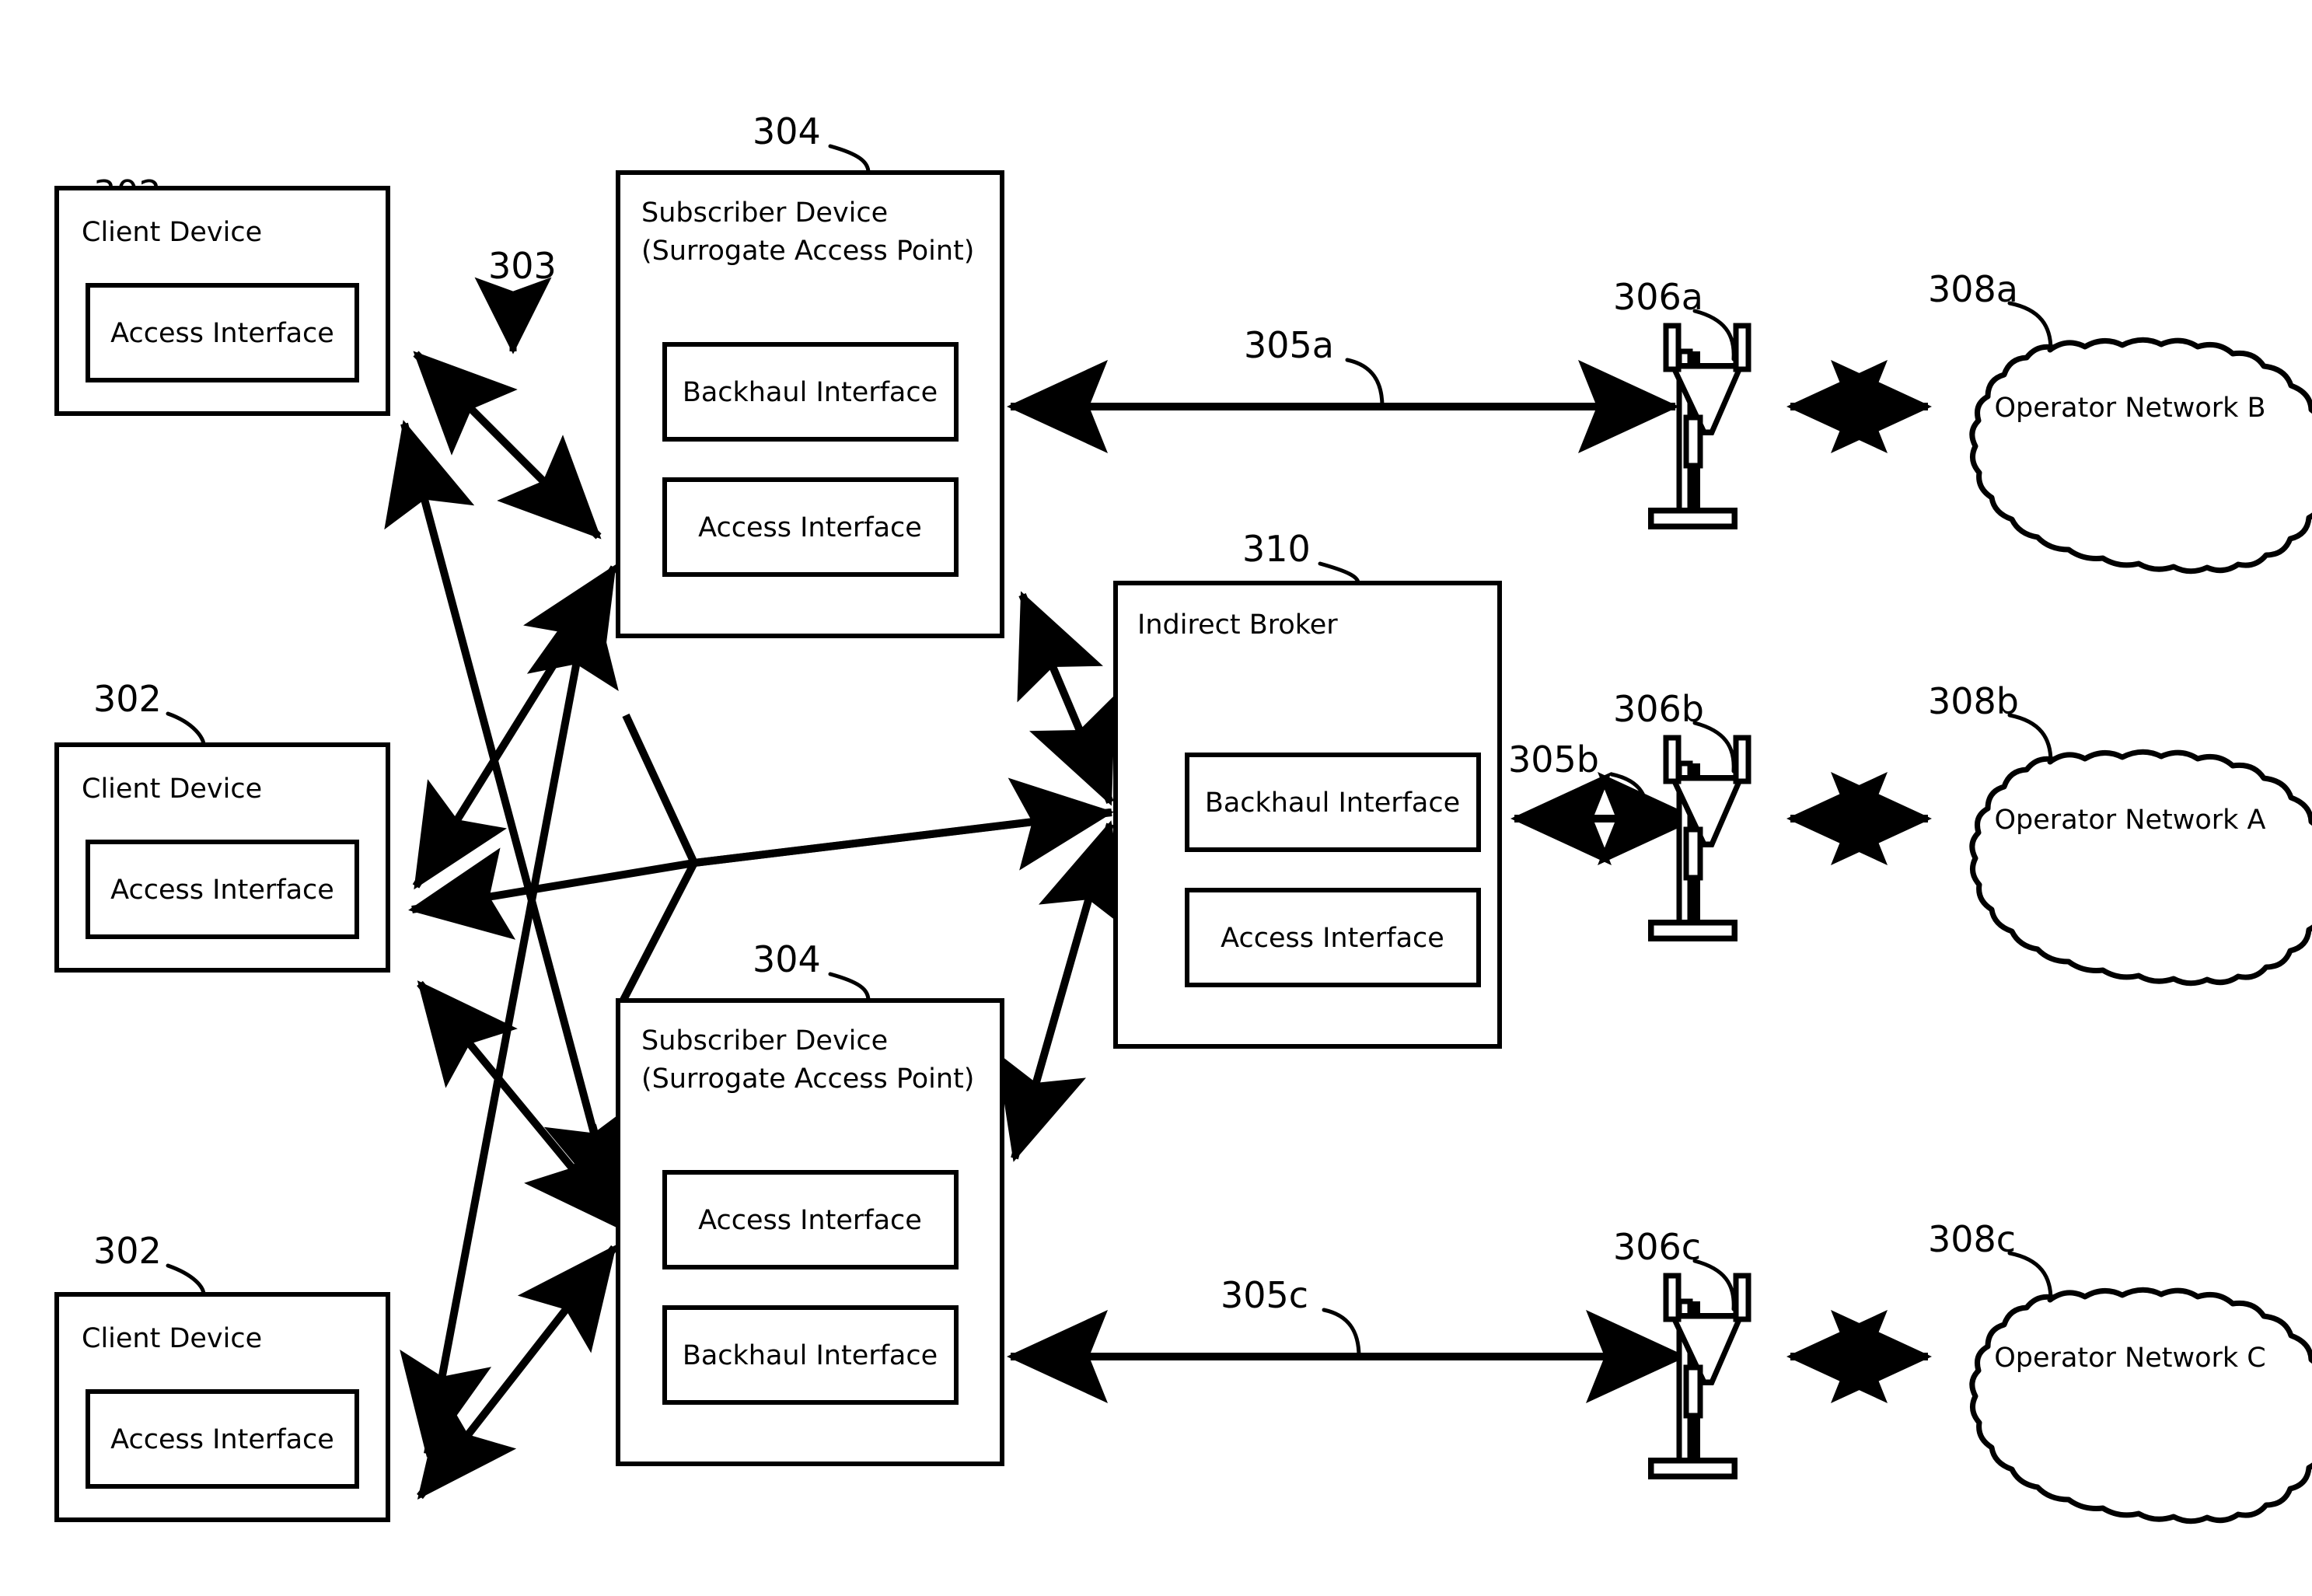 This screenshot has height=1596, width=2312. What do you see at coordinates (850, 159) in the screenshot?
I see `leader-line-304-a` at bounding box center [850, 159].